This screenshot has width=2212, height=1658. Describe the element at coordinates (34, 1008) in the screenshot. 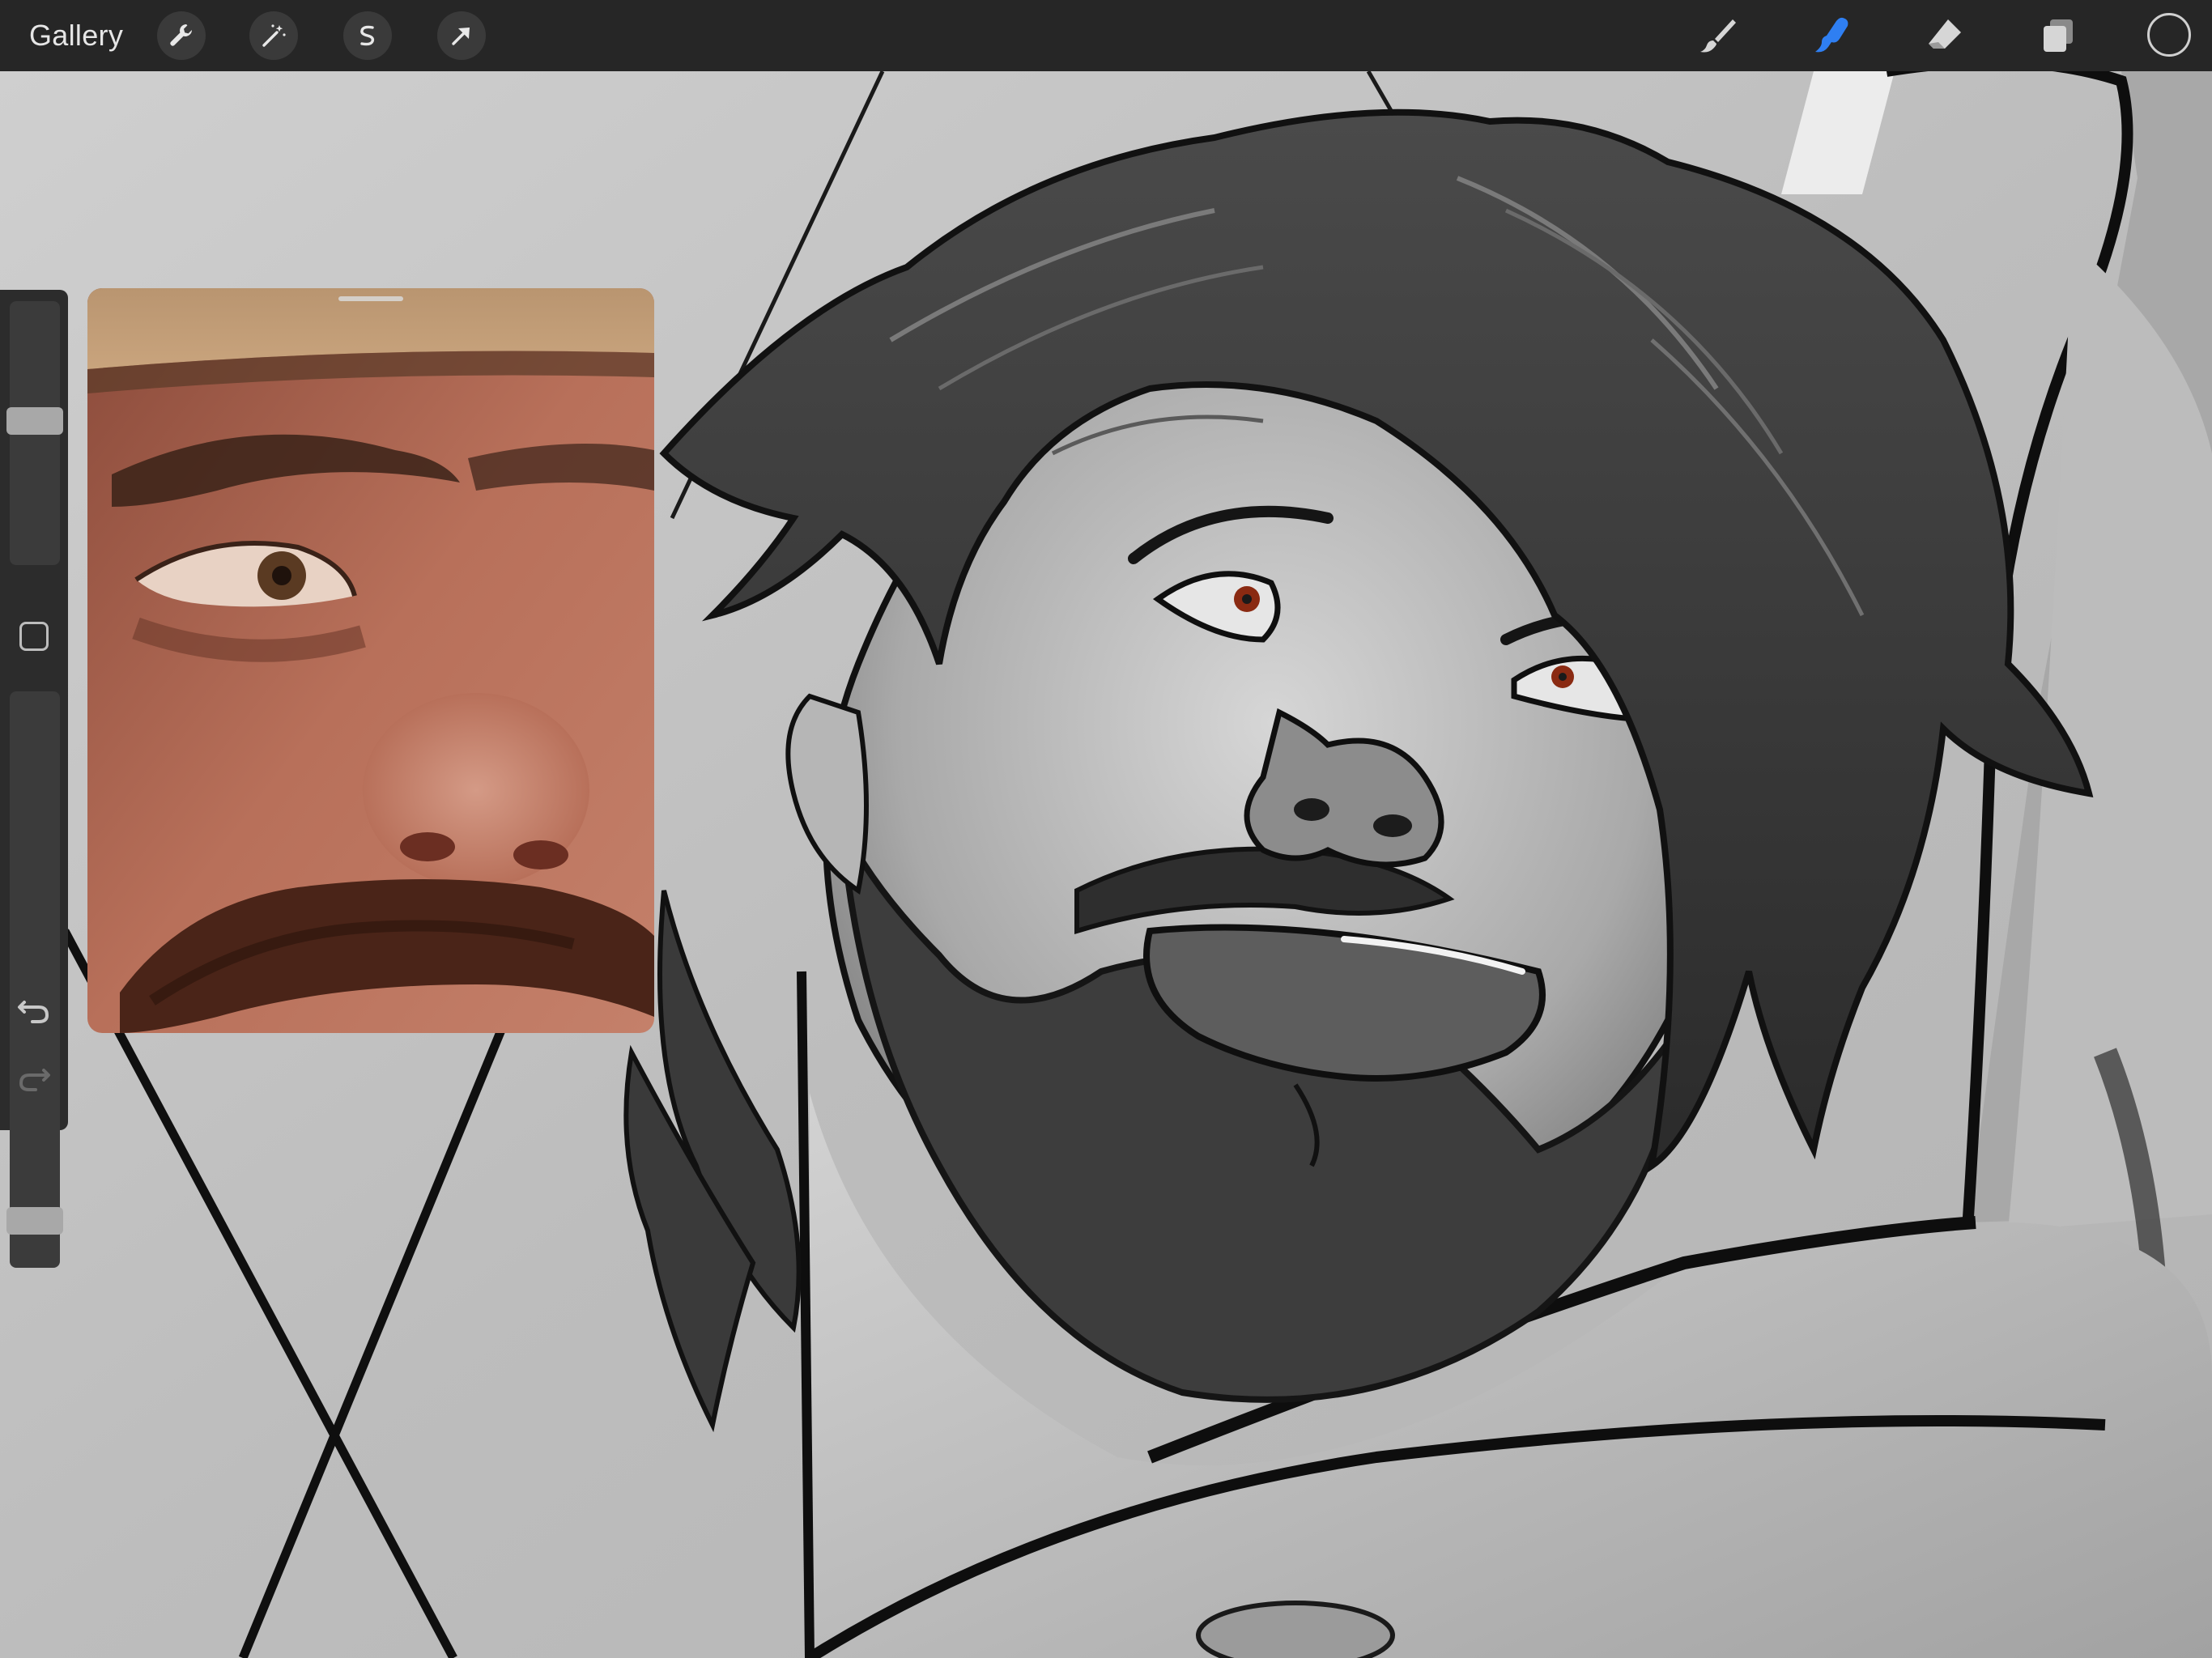

I see `undo-icon` at that location.